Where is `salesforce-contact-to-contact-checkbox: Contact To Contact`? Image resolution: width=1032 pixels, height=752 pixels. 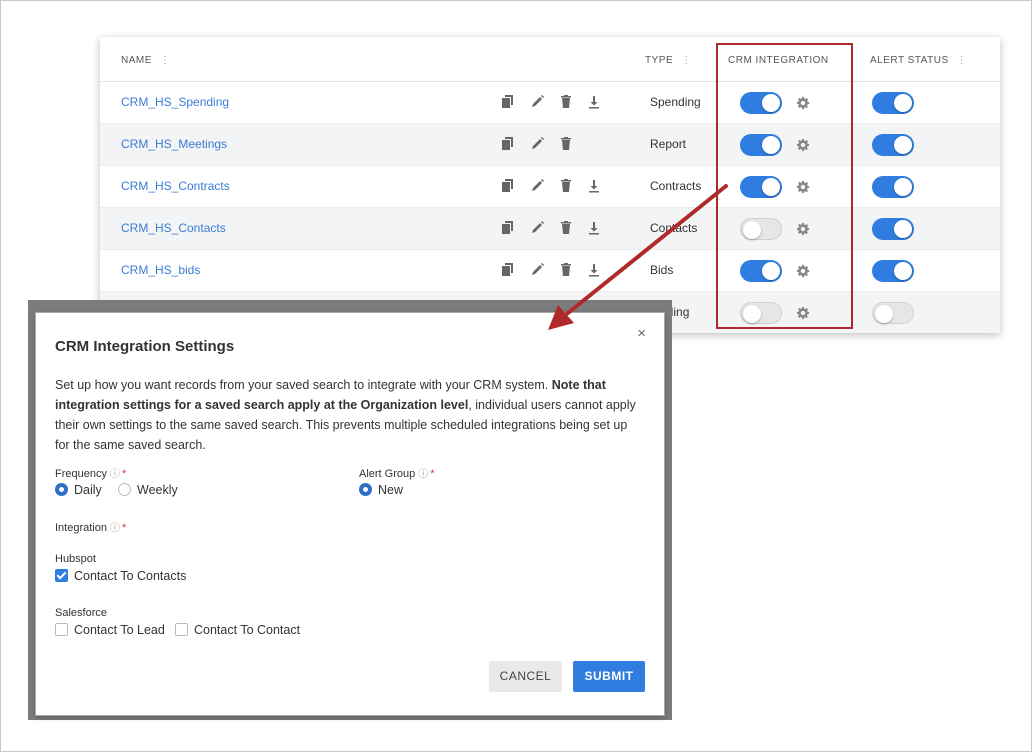 salesforce-contact-to-contact-checkbox: Contact To Contact is located at coordinates (237, 630).